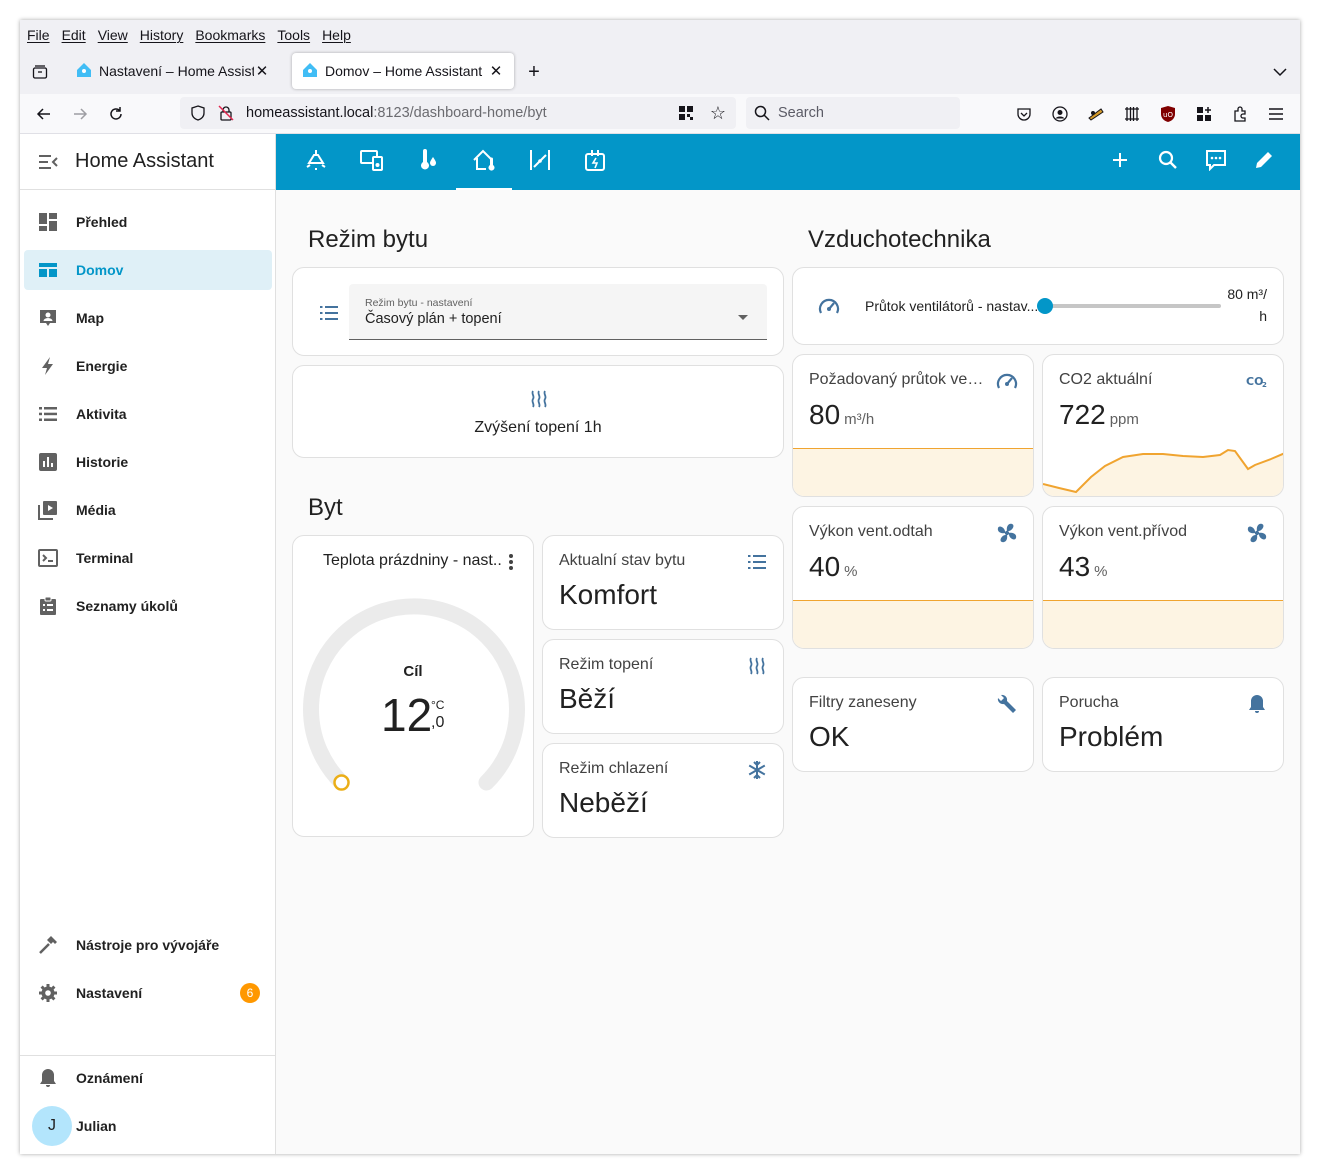 The width and height of the screenshot is (1320, 1175). I want to click on qr-code-icon, so click(686, 115).